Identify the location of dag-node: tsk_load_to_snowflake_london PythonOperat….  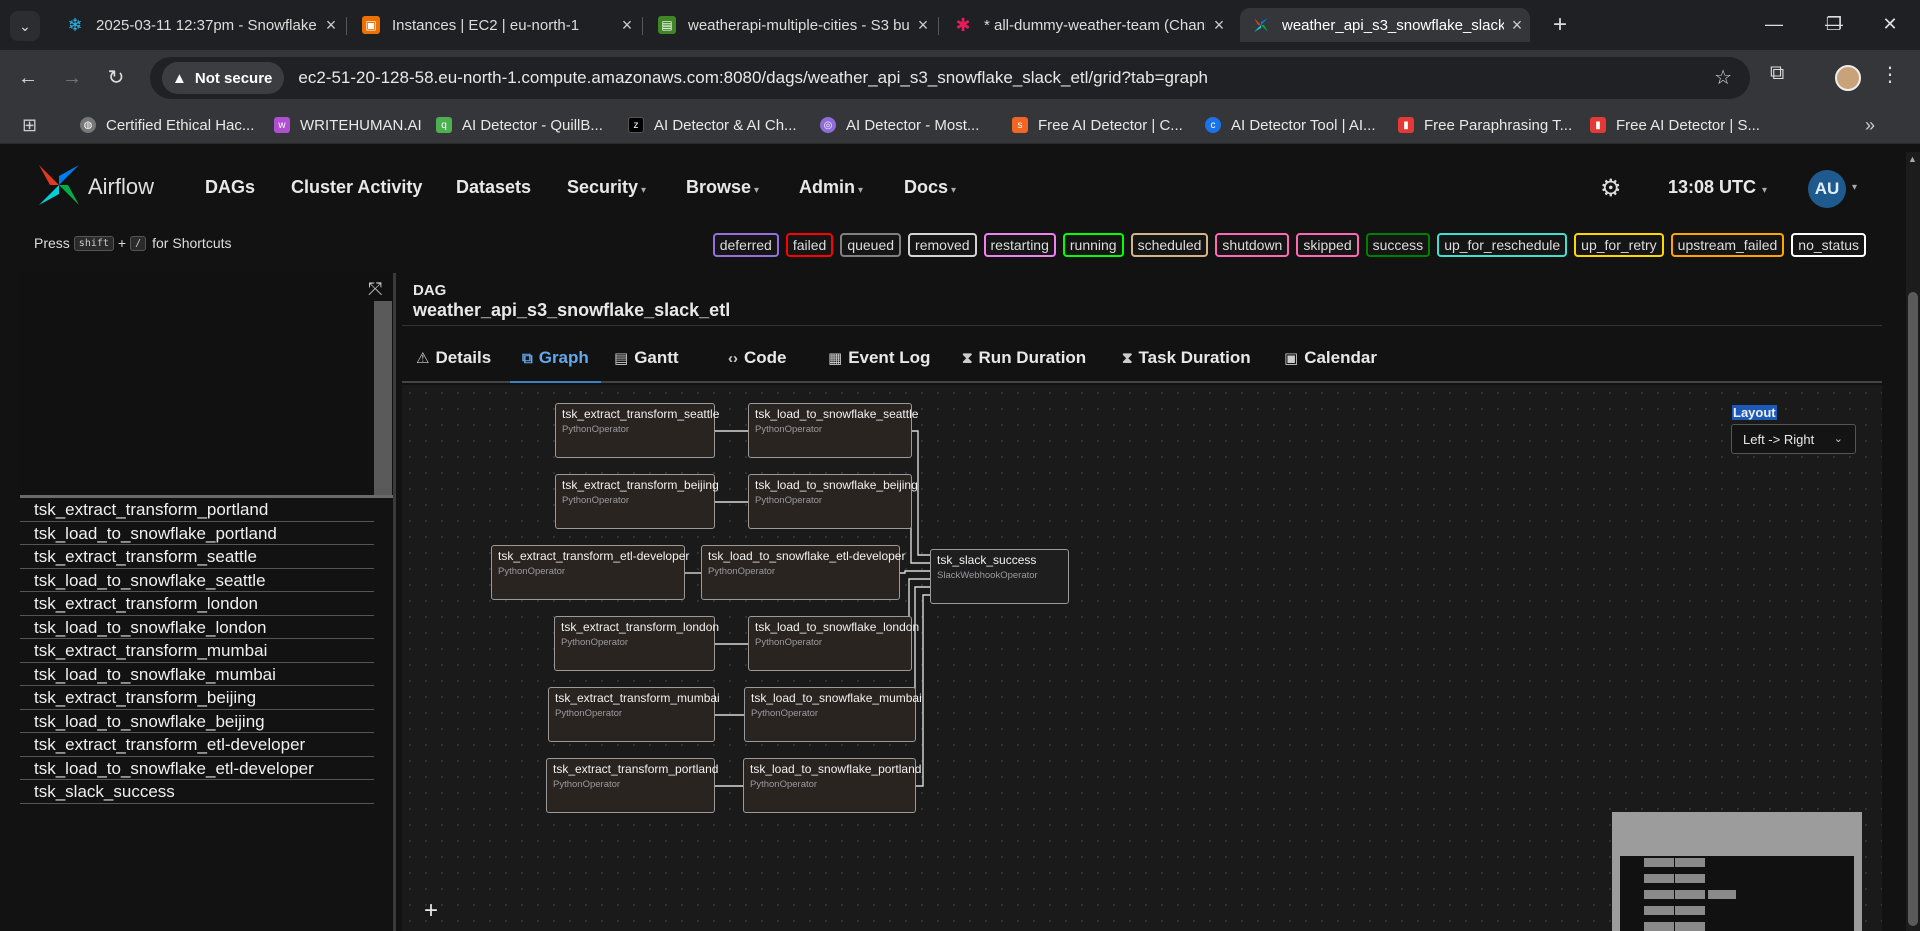
(833, 643).